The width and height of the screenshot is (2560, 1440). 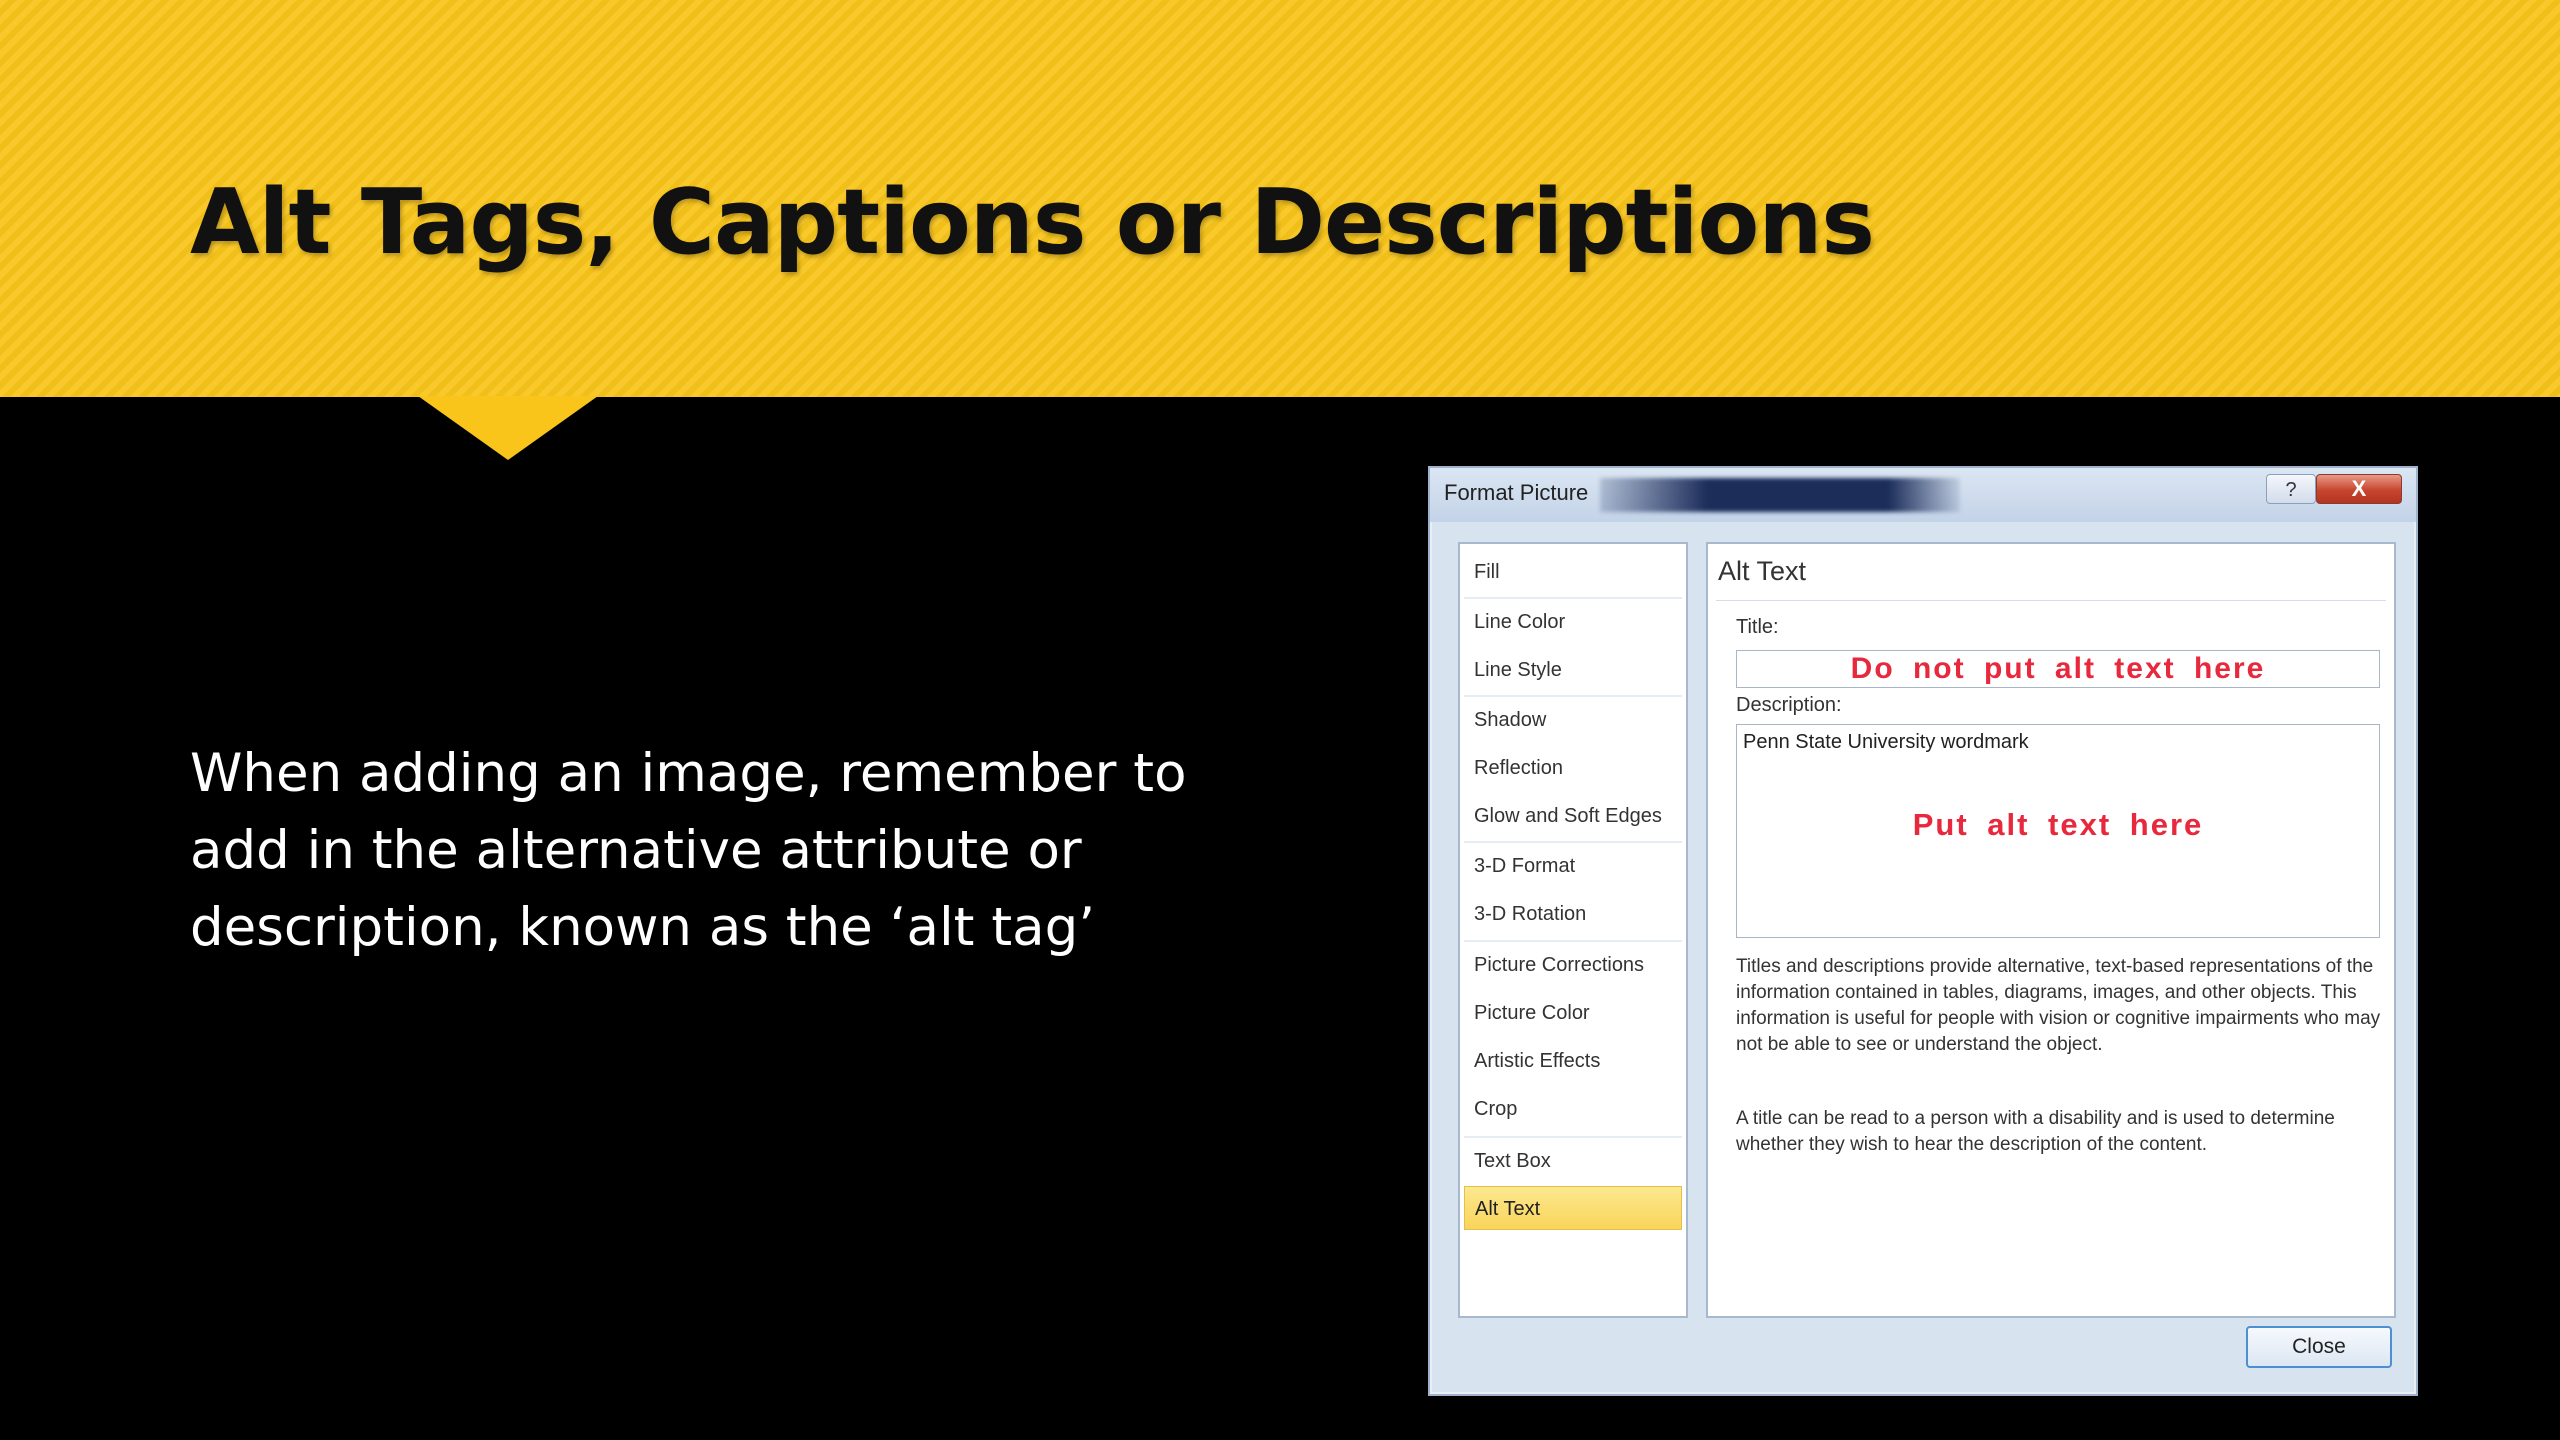 What do you see at coordinates (1573, 866) in the screenshot?
I see `nav-item-3d-format: 3-D Format` at bounding box center [1573, 866].